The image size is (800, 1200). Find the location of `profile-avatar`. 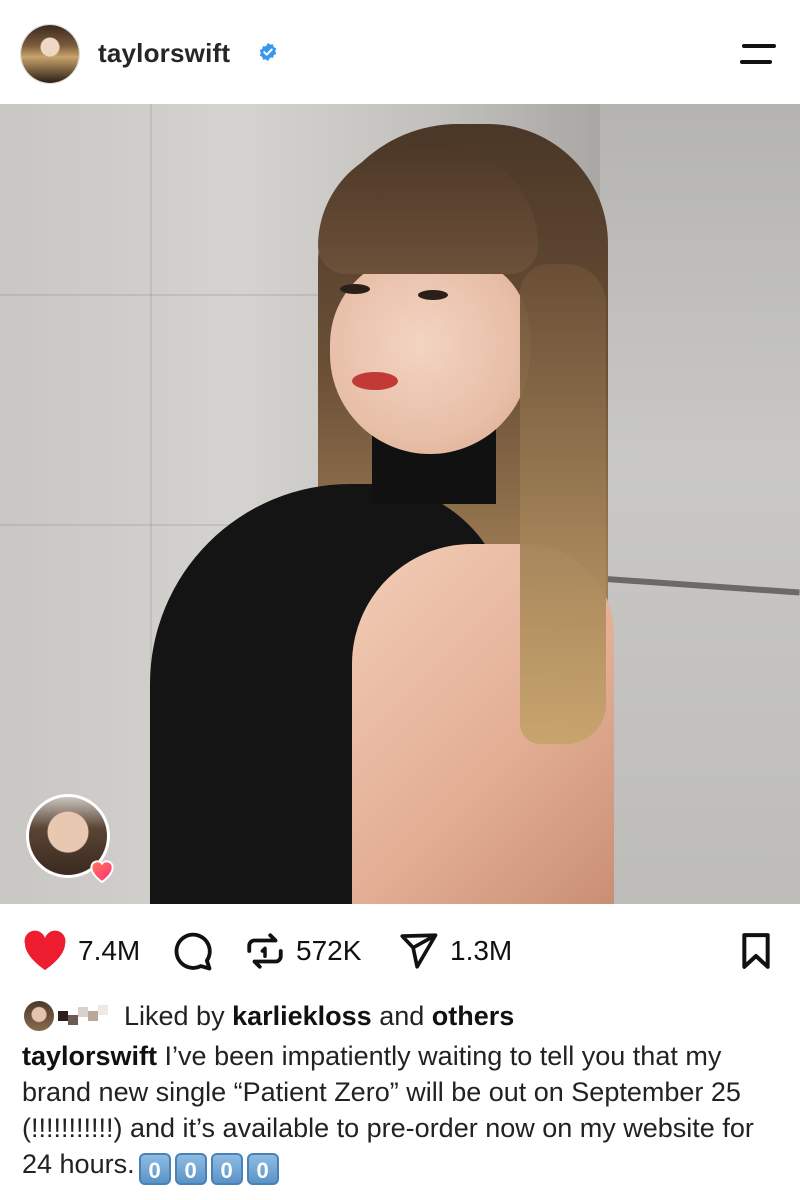

profile-avatar is located at coordinates (50, 54).